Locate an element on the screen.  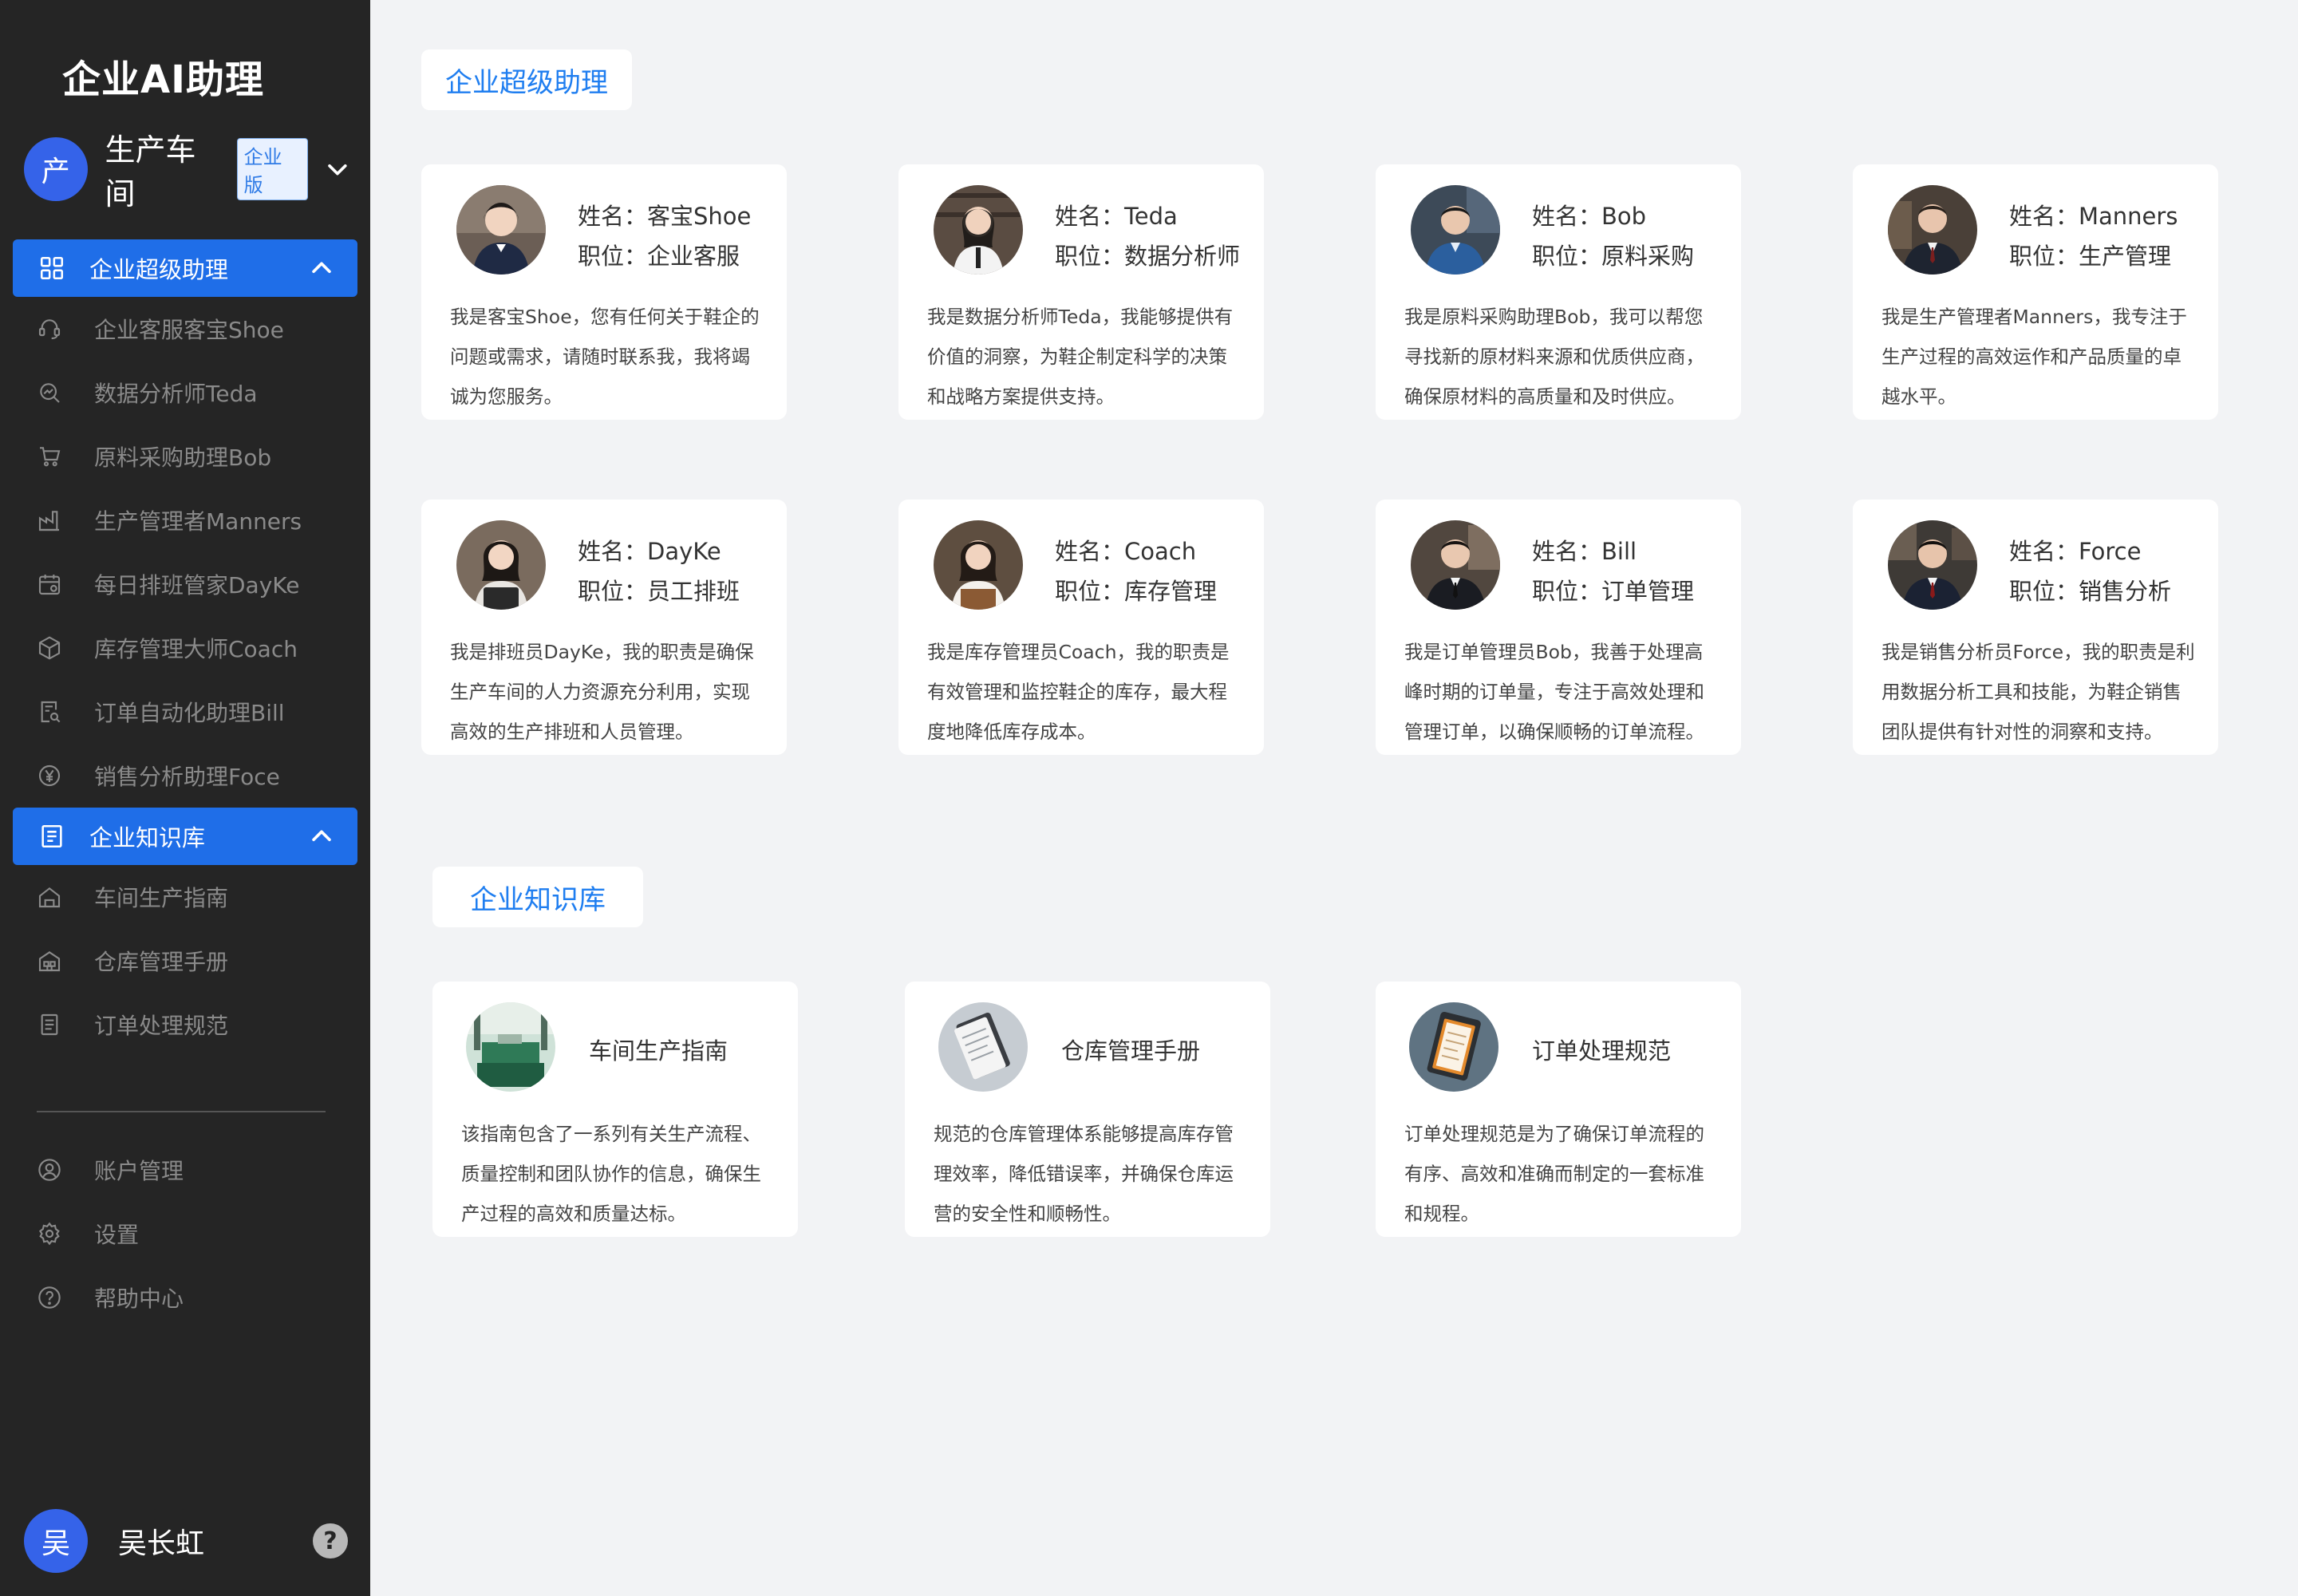
sidebar-item-label: 生产管理者Manners is located at coordinates (198, 521).